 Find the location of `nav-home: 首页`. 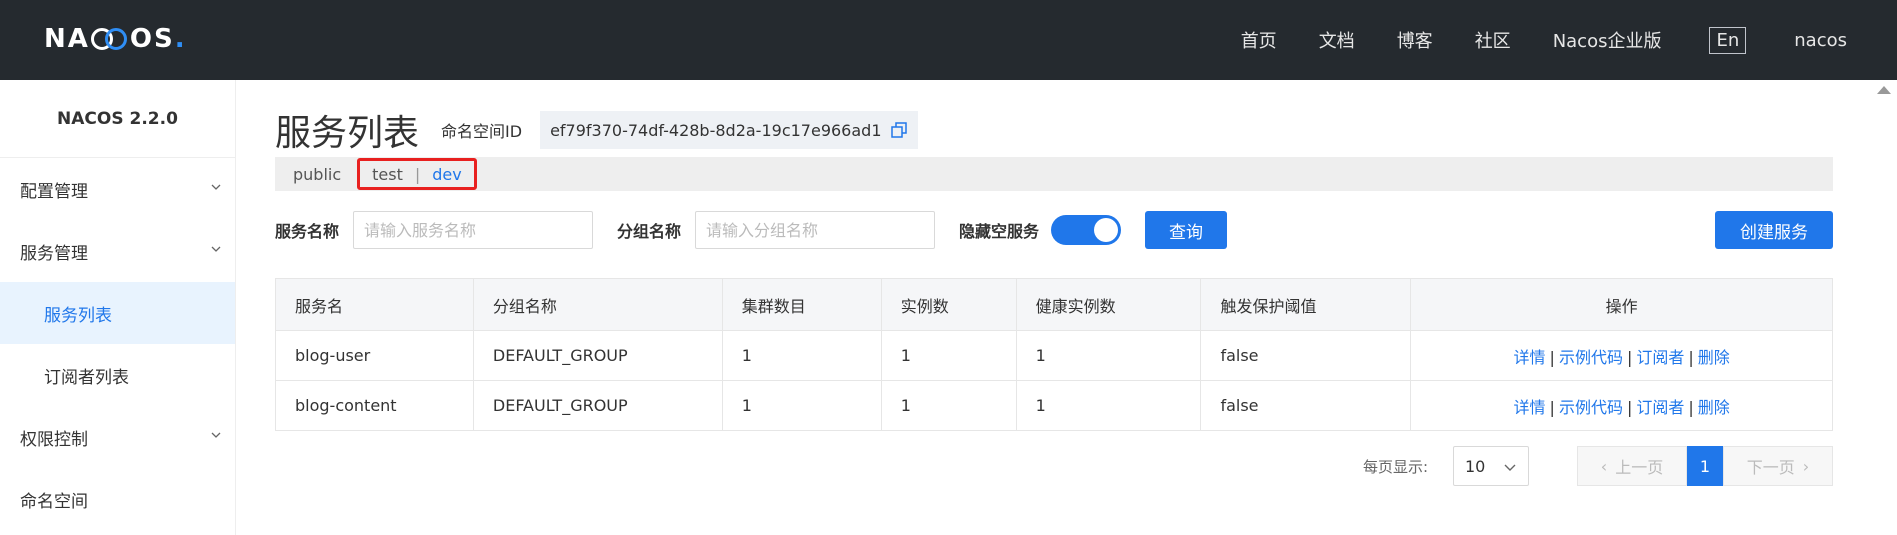

nav-home: 首页 is located at coordinates (1259, 40).